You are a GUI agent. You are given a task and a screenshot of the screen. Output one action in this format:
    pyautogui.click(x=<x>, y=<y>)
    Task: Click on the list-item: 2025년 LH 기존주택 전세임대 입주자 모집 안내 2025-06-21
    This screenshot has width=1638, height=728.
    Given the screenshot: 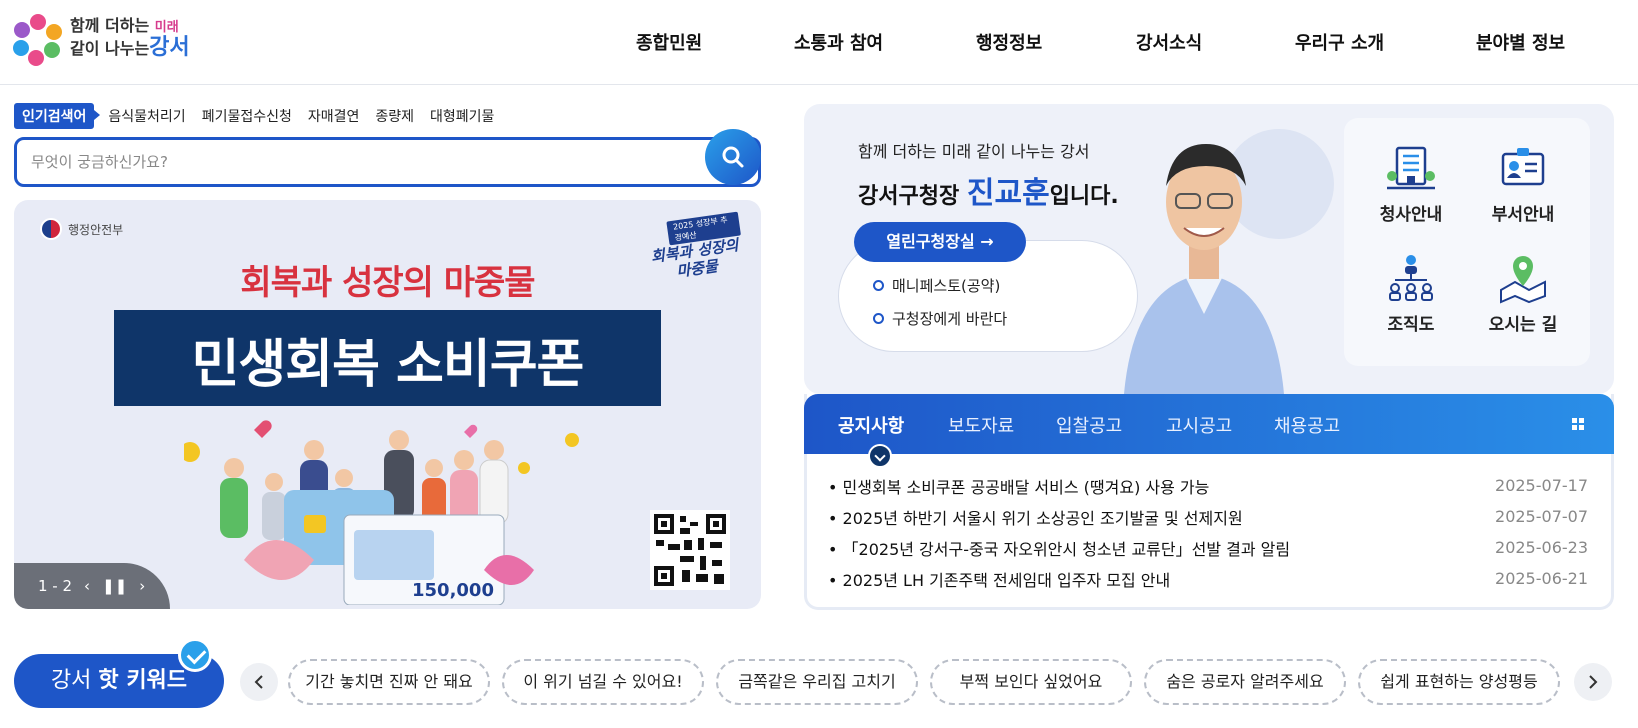 What is the action you would take?
    pyautogui.click(x=1208, y=578)
    